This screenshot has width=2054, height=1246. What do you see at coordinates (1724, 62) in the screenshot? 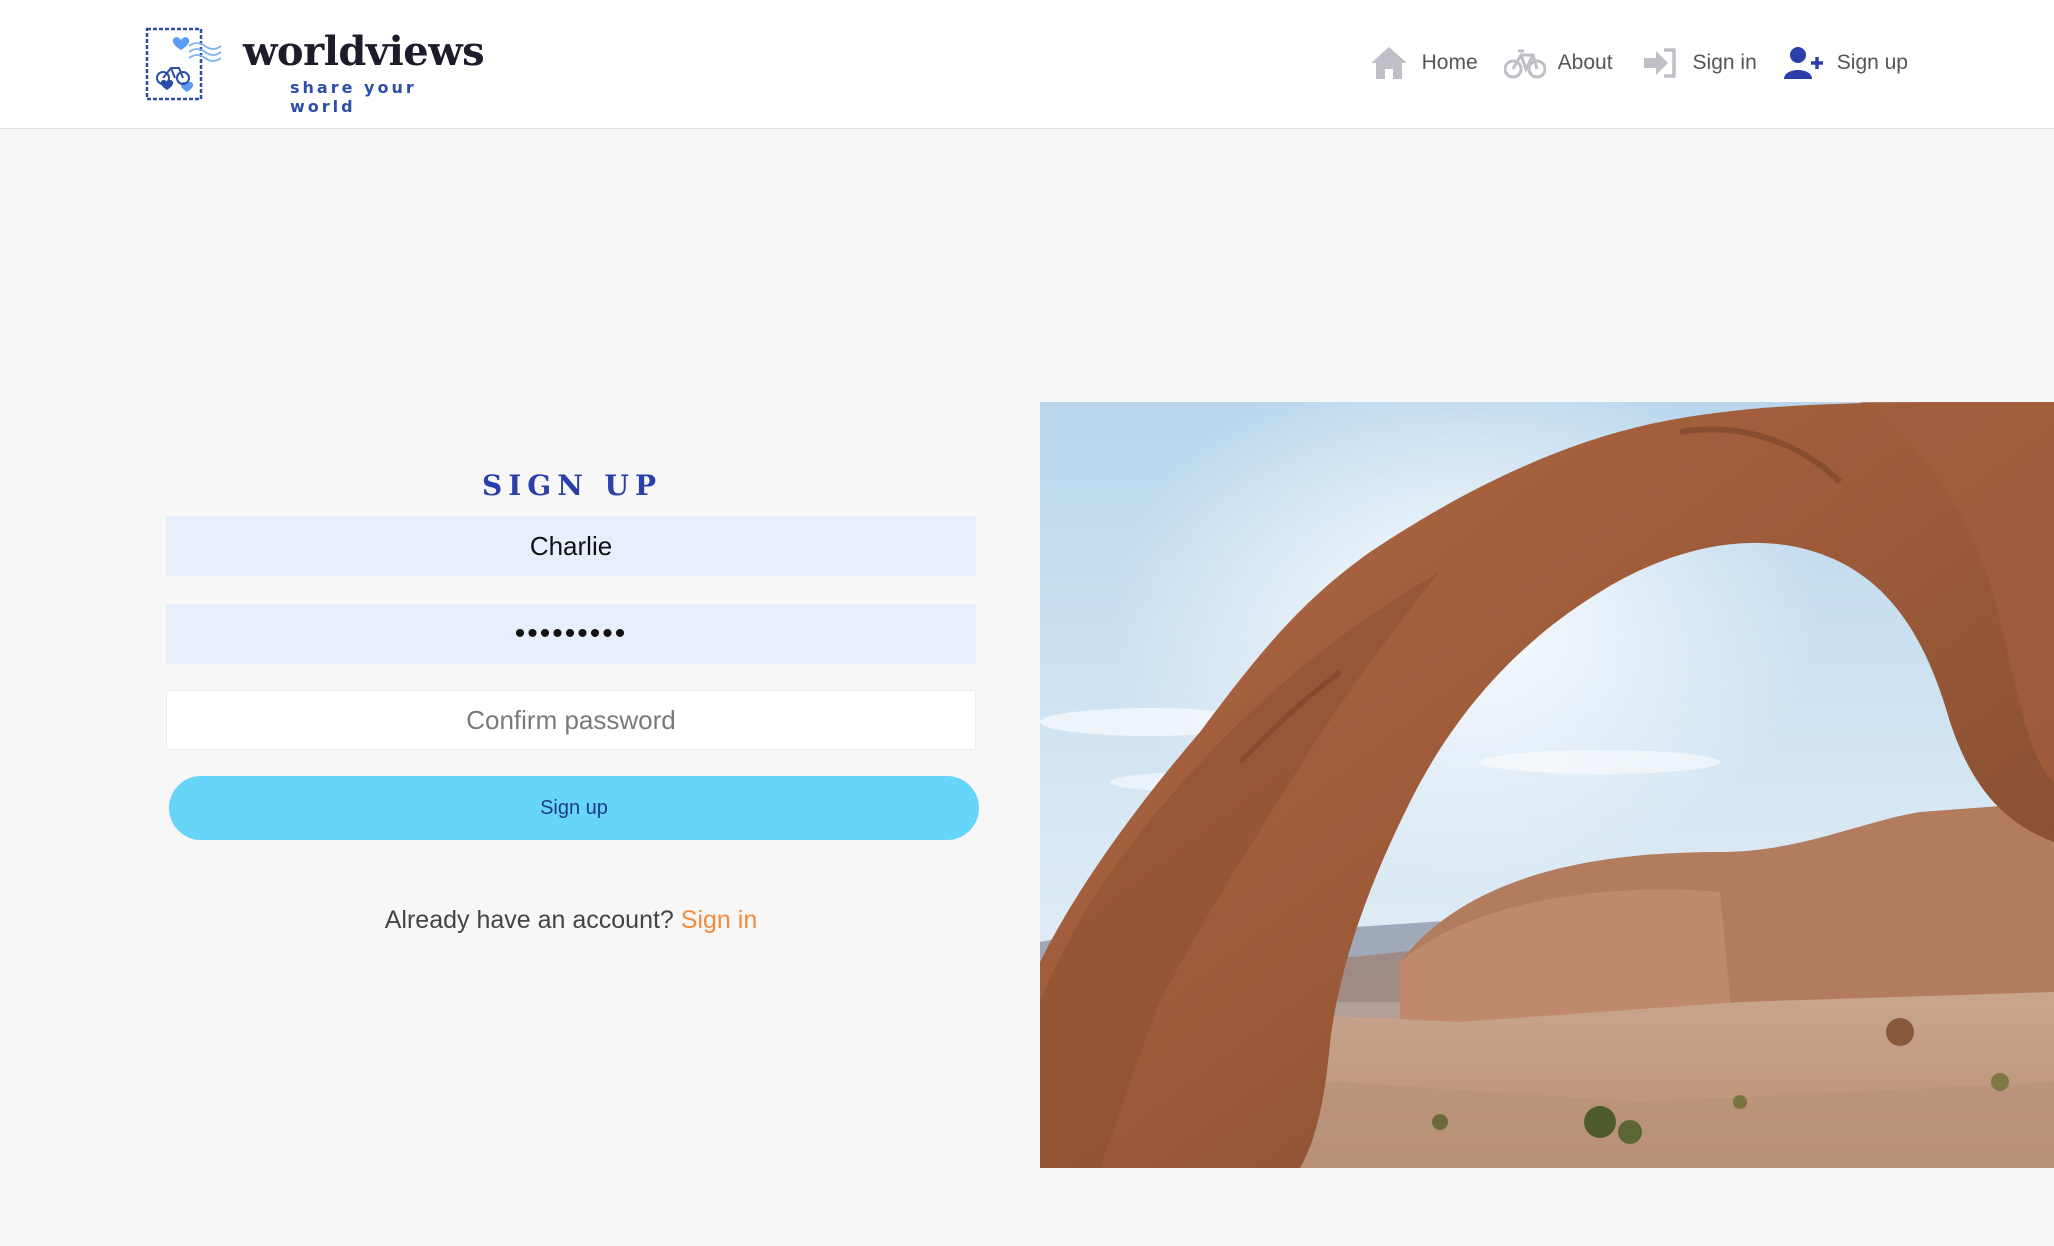
I see `nav-label-signin: Sign in` at bounding box center [1724, 62].